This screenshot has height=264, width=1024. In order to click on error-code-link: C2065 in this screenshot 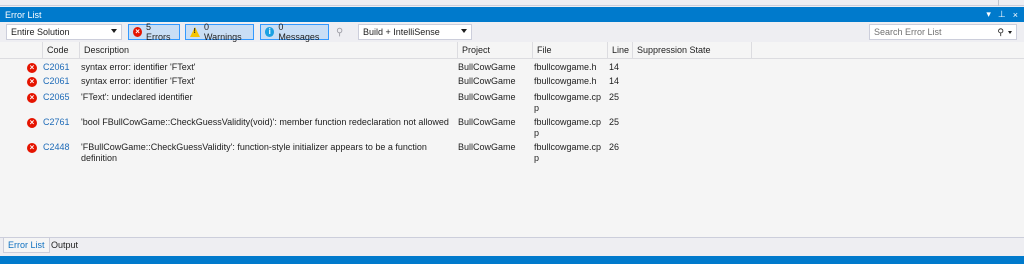, I will do `click(56, 97)`.